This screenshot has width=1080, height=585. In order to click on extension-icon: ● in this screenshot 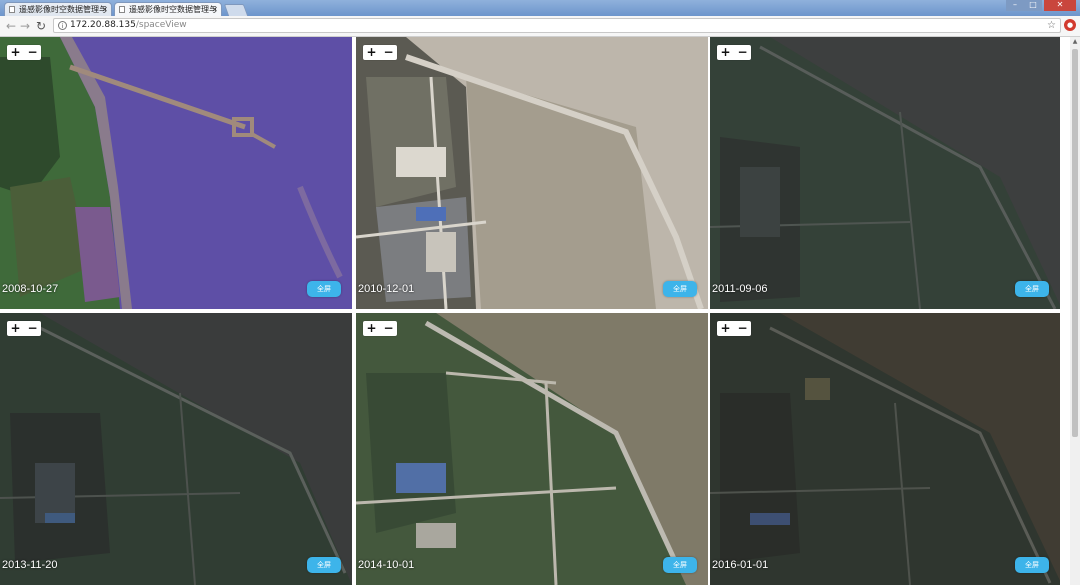, I will do `click(1070, 25)`.